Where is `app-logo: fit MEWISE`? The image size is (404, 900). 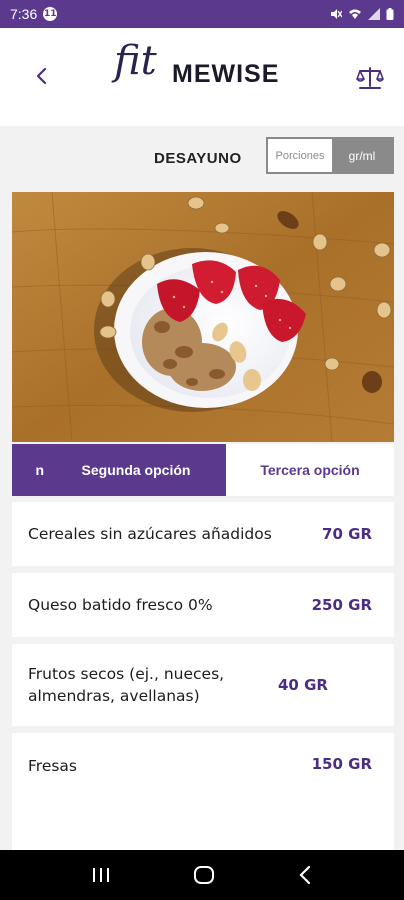
app-logo: fit MEWISE is located at coordinates (204, 73).